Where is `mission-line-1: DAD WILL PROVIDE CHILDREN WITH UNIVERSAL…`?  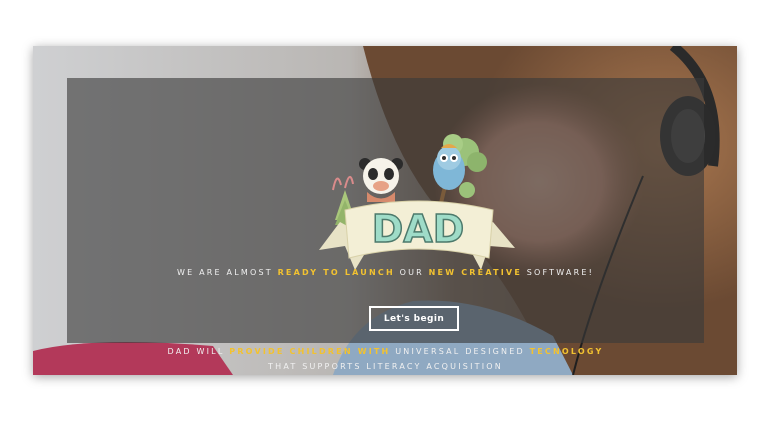 mission-line-1: DAD WILL PROVIDE CHILDREN WITH UNIVERSAL… is located at coordinates (385, 351).